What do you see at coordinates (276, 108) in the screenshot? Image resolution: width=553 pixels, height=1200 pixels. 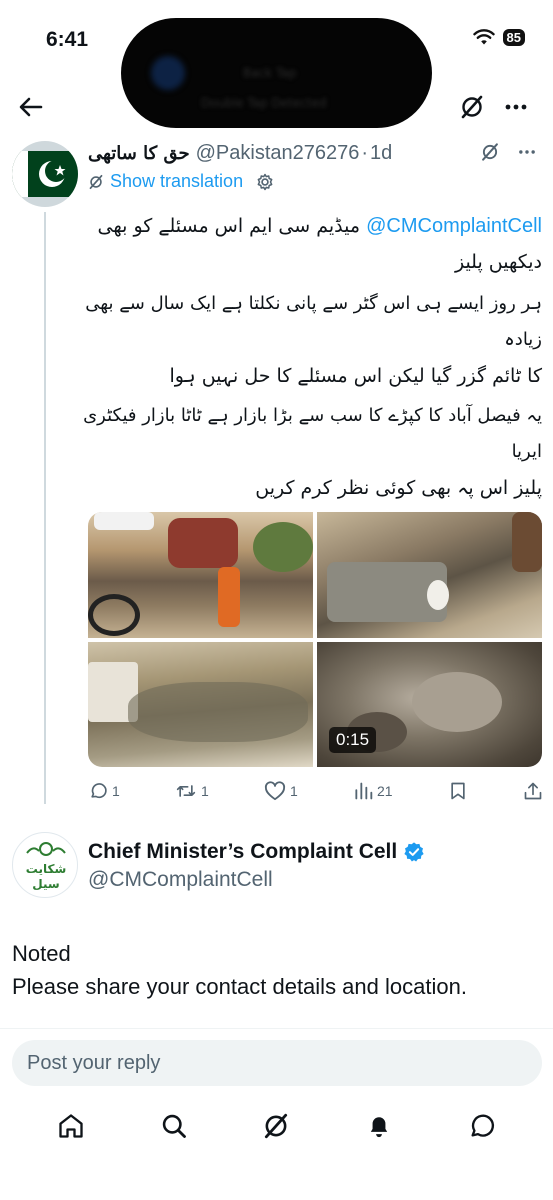 I see `top-nav` at bounding box center [276, 108].